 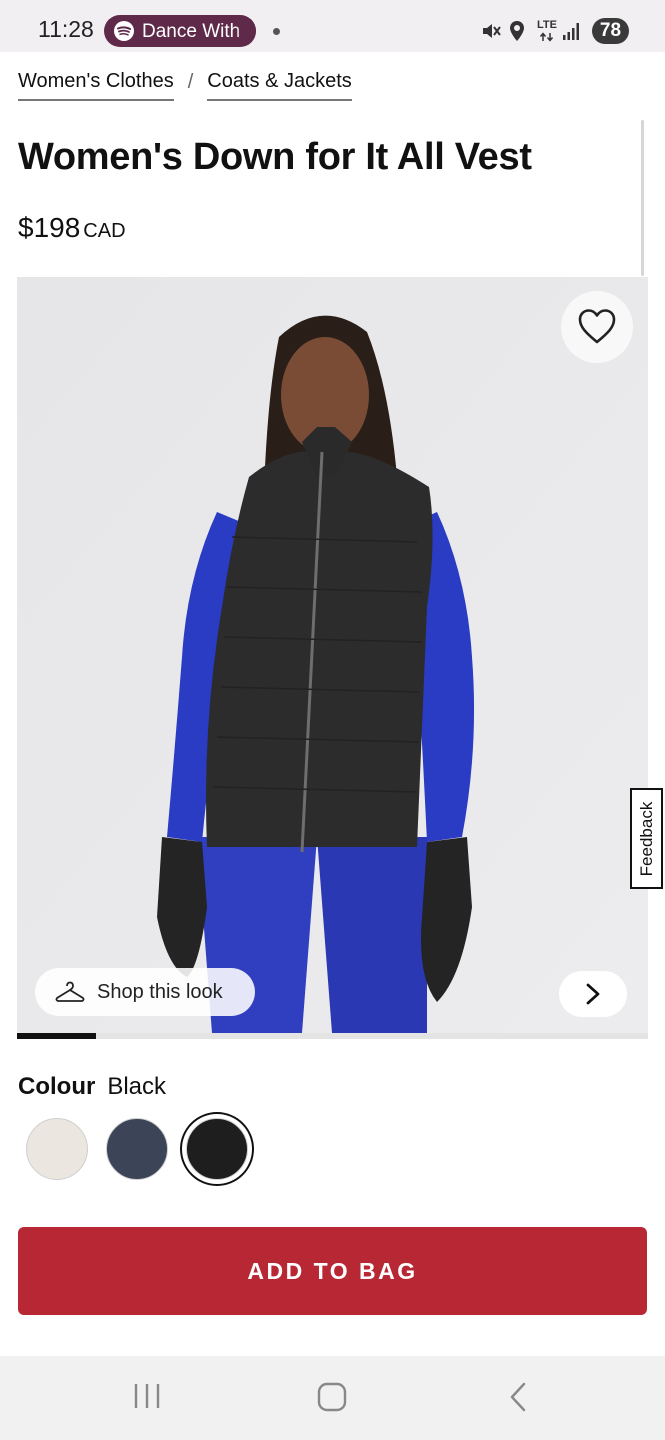 What do you see at coordinates (191, 31) in the screenshot?
I see `media-title: Dance With` at bounding box center [191, 31].